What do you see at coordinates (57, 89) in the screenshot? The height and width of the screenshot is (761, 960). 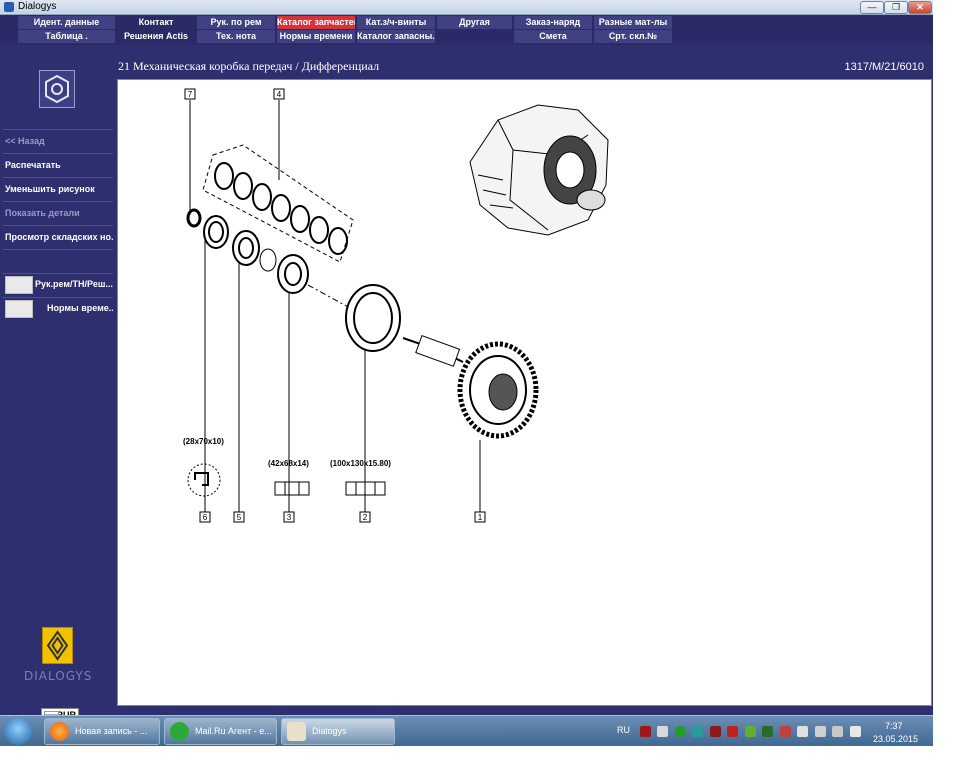 I see `catalog-hex-logo` at bounding box center [57, 89].